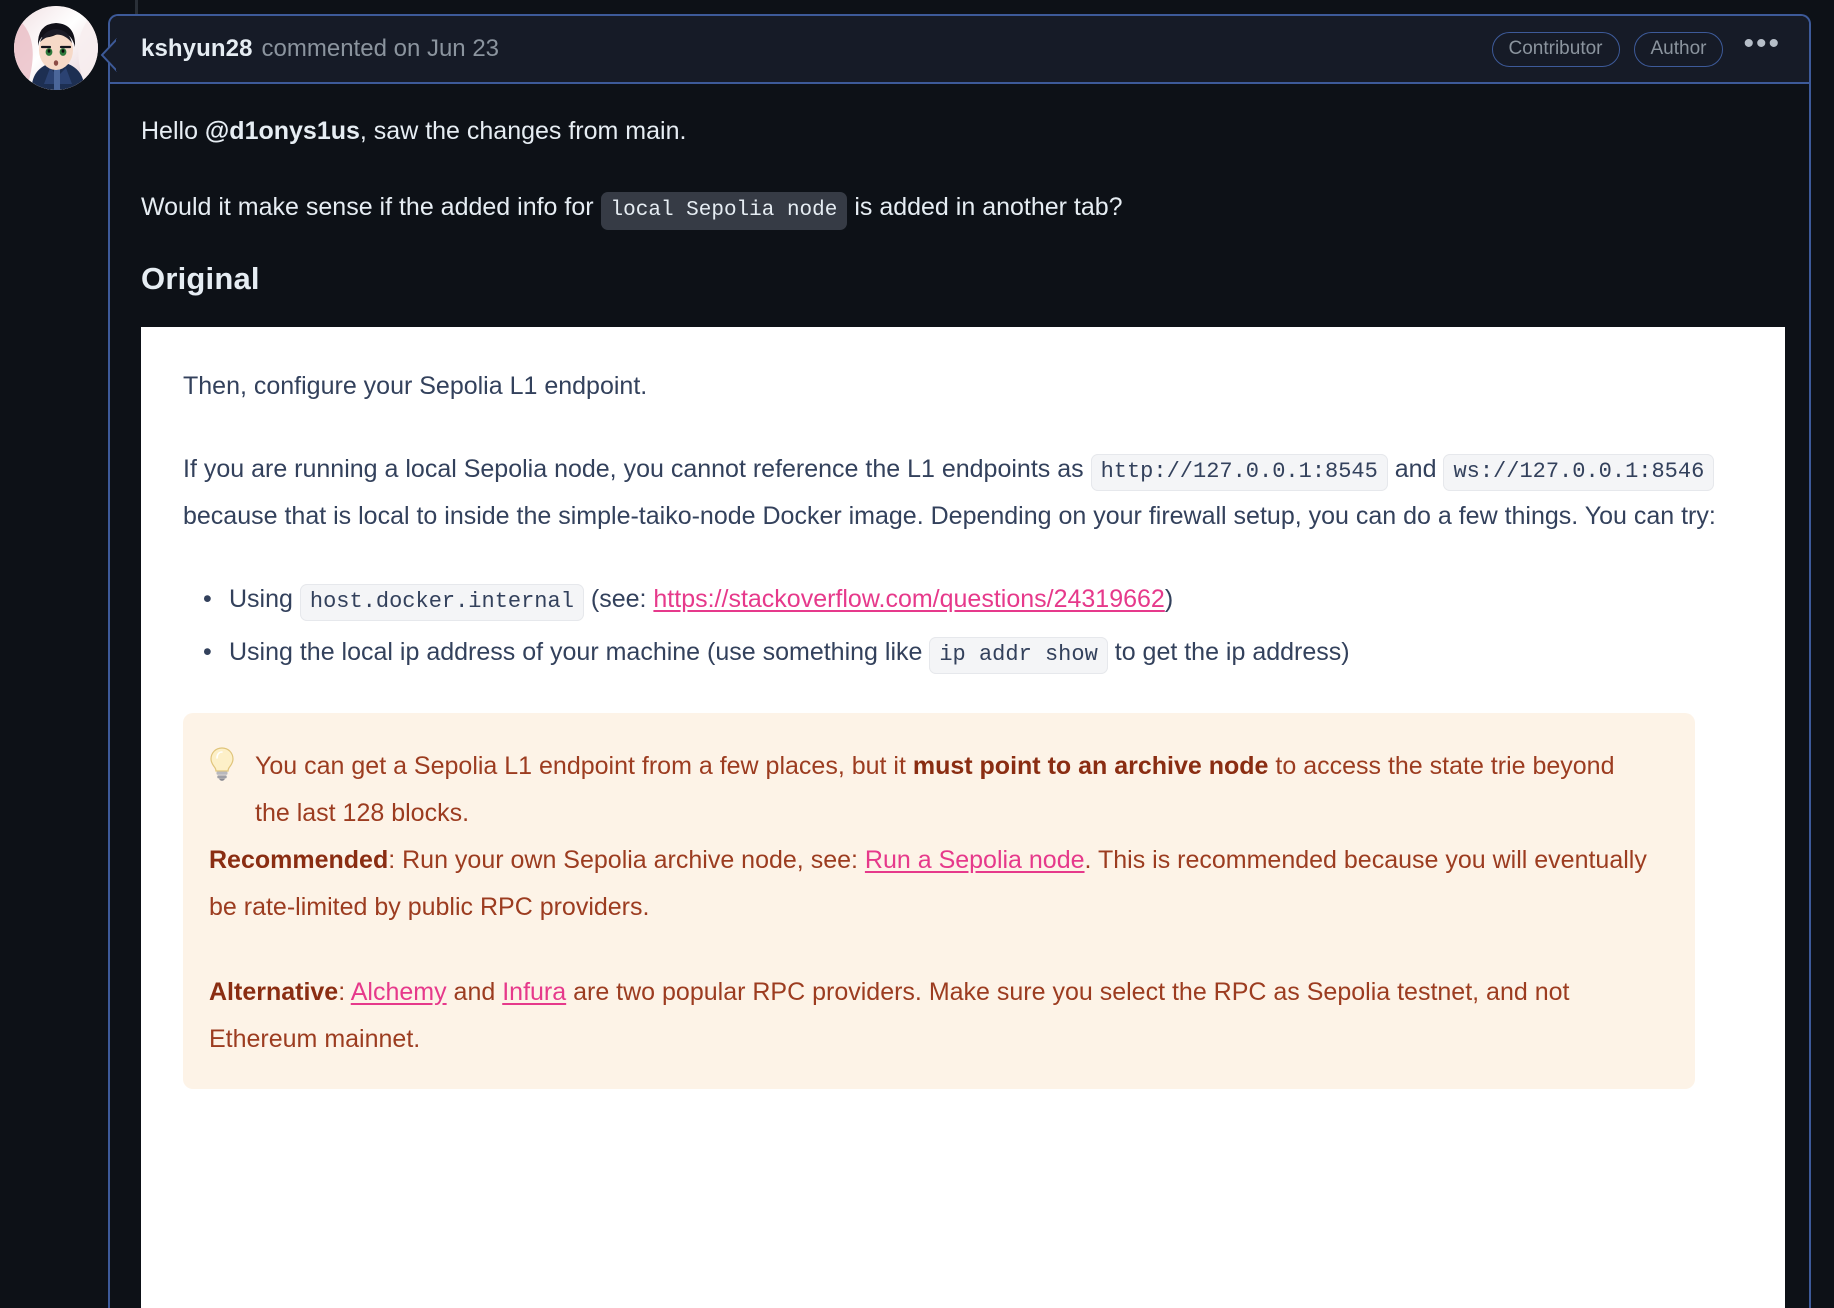  I want to click on inline-code-ip-addr-show: ip addr show, so click(1018, 656).